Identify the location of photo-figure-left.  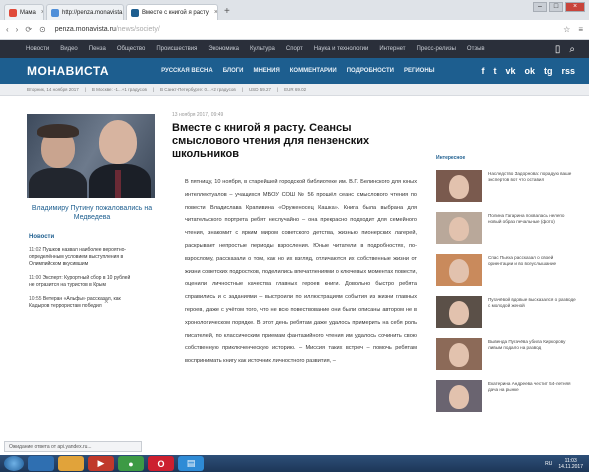
(58, 183).